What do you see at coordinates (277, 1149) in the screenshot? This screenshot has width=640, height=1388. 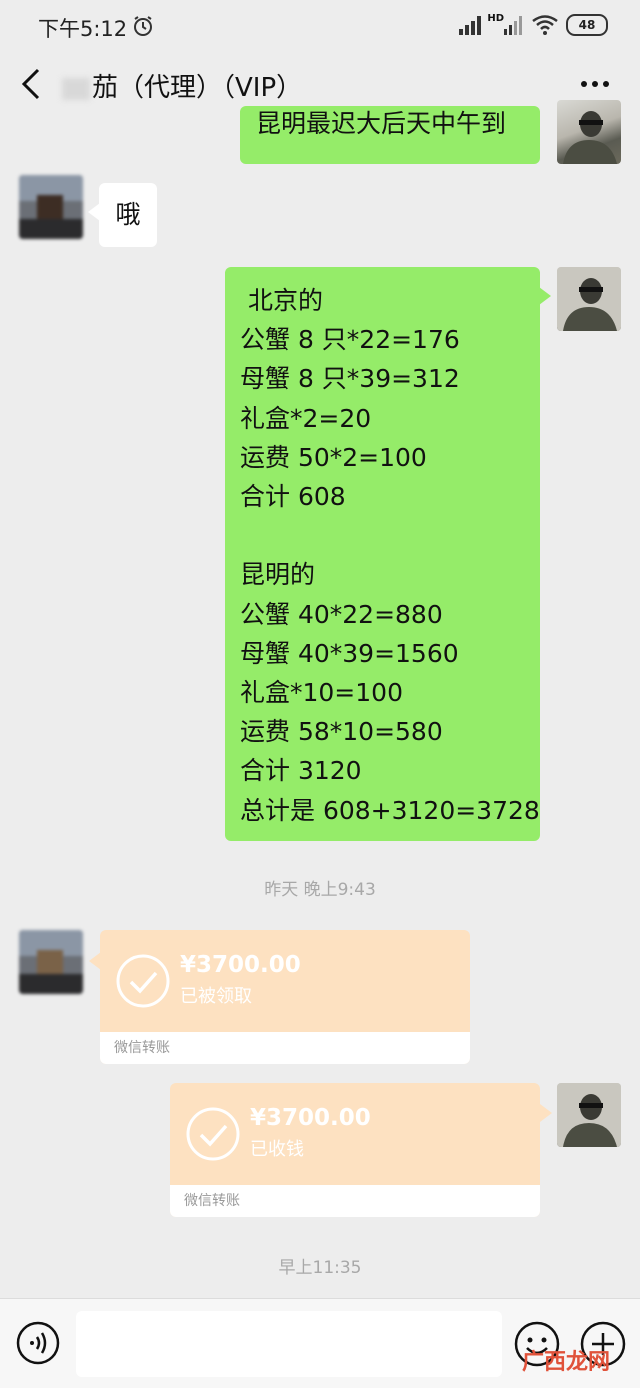 I see `transfer-status: 已收钱` at bounding box center [277, 1149].